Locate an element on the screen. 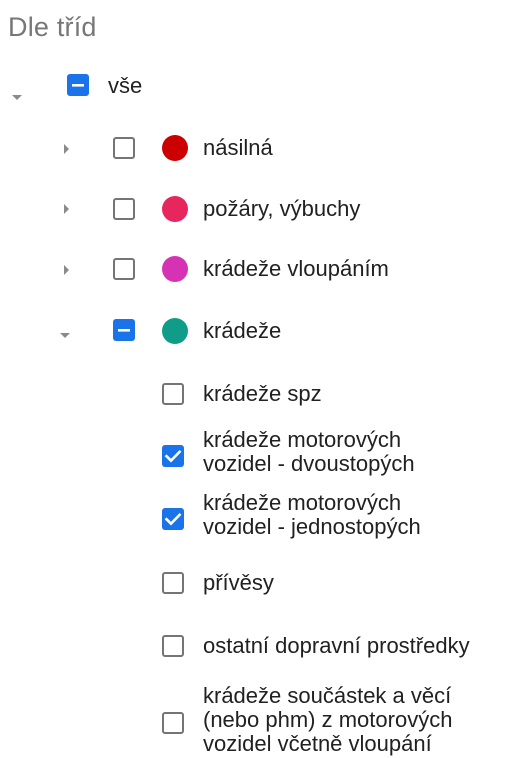 Image resolution: width=522 pixels, height=758 pixels. tree-root-label: vše is located at coordinates (125, 85).